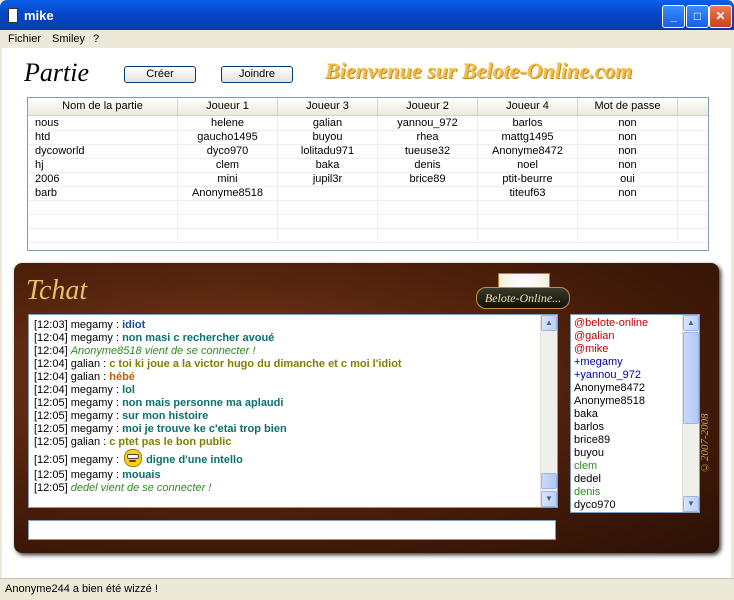 The width and height of the screenshot is (734, 600). What do you see at coordinates (292, 530) in the screenshot?
I see `chat-input` at bounding box center [292, 530].